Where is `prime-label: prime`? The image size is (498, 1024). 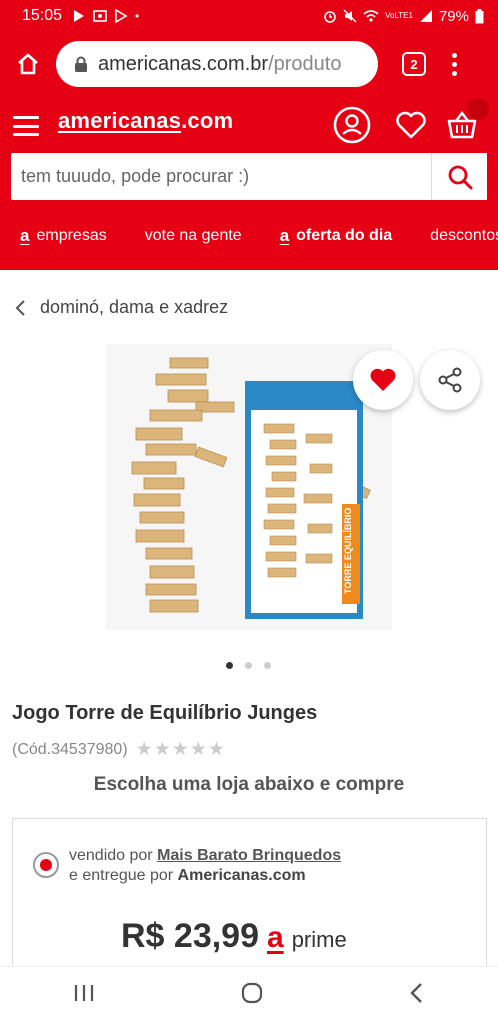
prime-label: prime is located at coordinates (319, 939).